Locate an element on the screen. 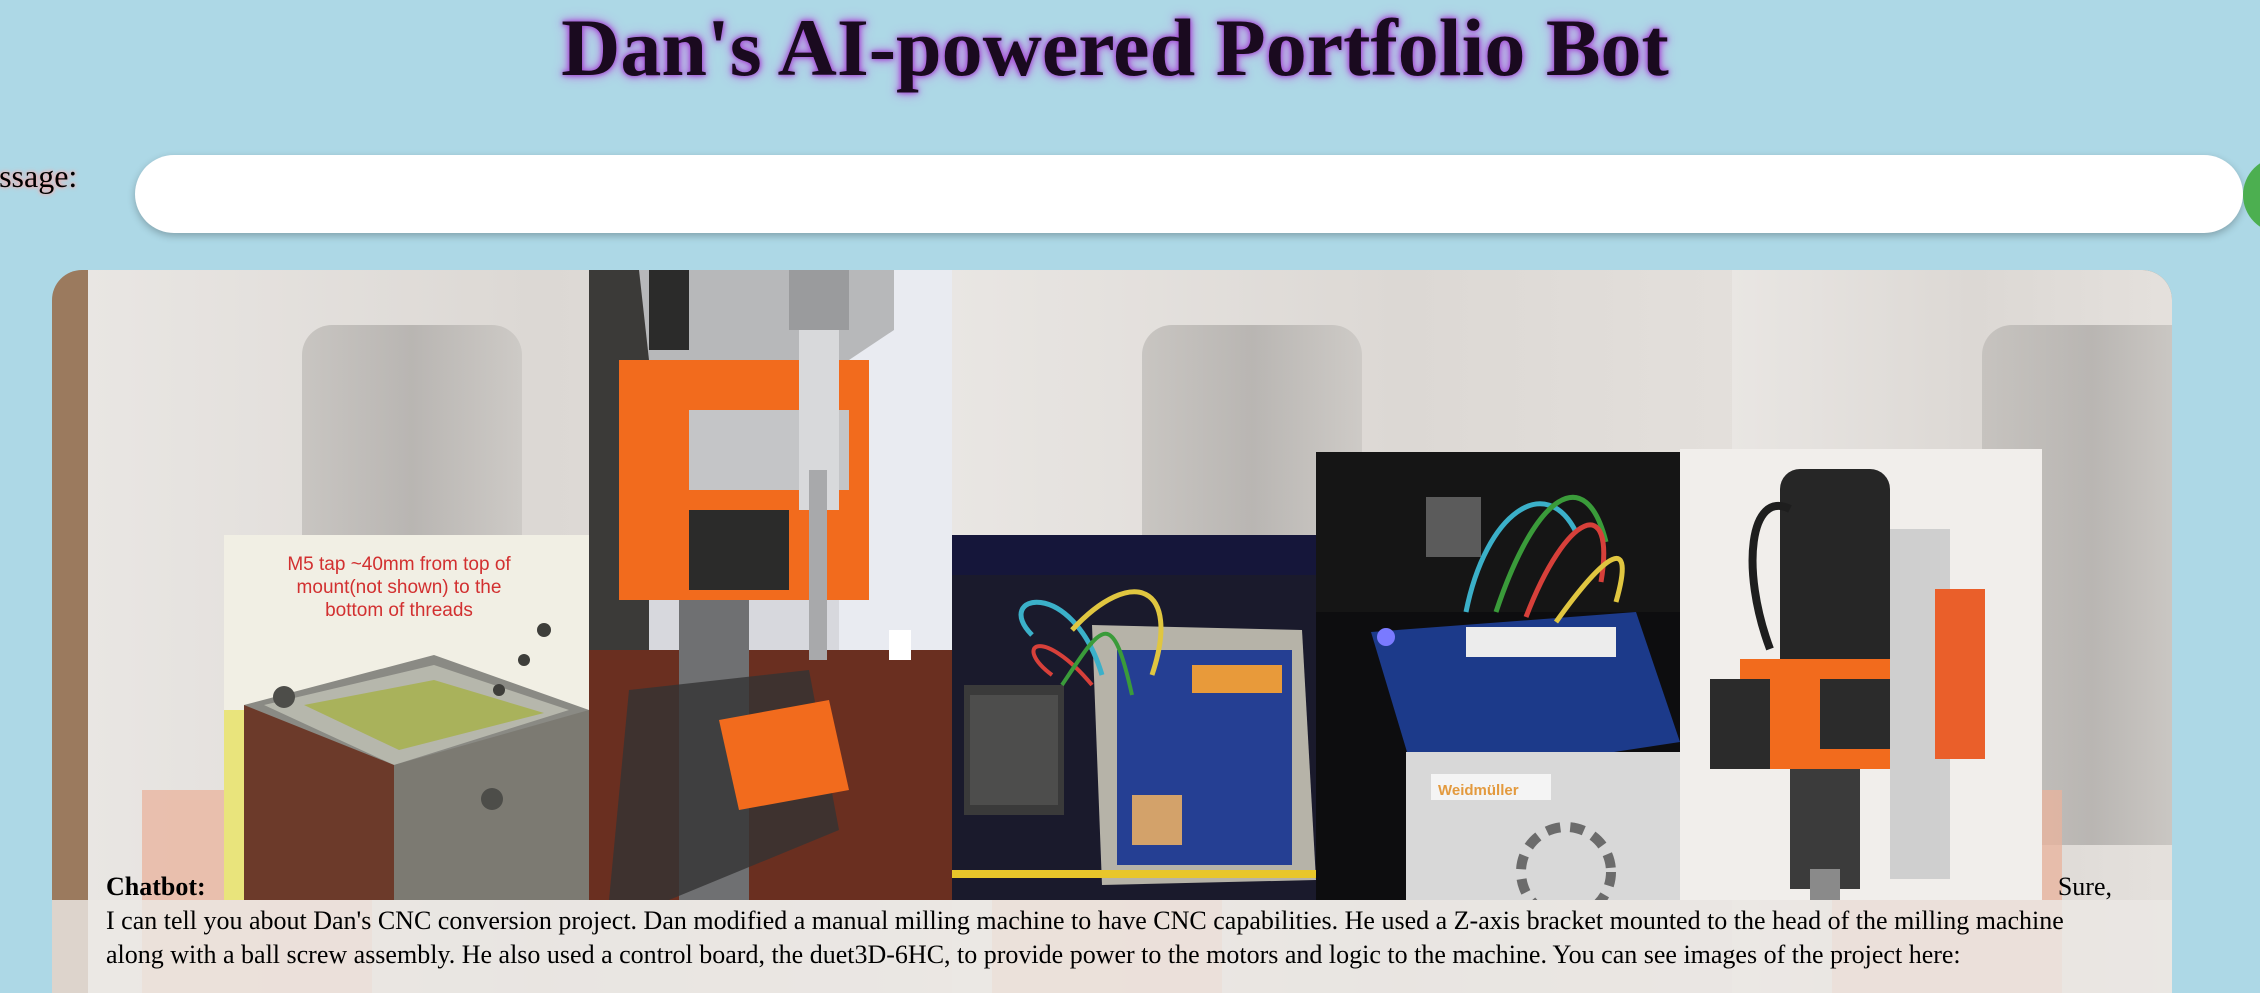  project-photo-wired-board: Weidmüller is located at coordinates (1498, 676).